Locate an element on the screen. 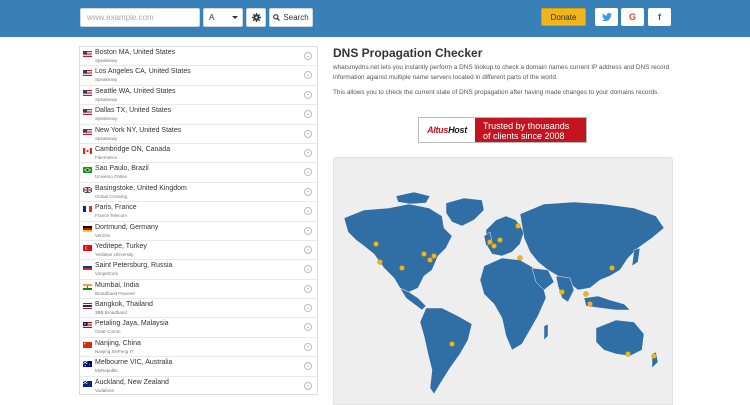 The width and height of the screenshot is (750, 405). marker-bangkok is located at coordinates (586, 294).